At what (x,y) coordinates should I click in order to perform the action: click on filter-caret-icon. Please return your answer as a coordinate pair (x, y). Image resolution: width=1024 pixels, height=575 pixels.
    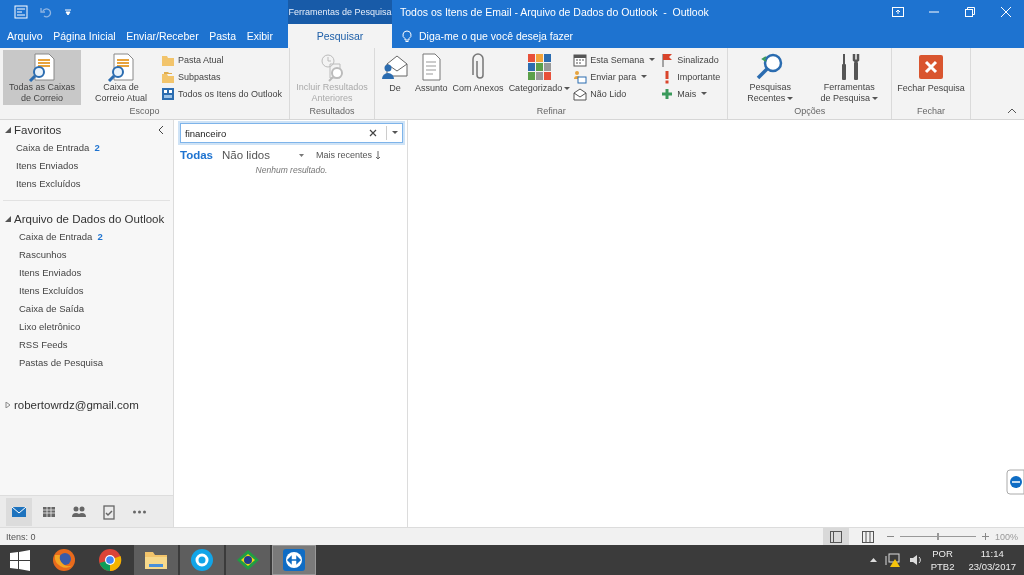
    Looking at the image, I should click on (301, 155).